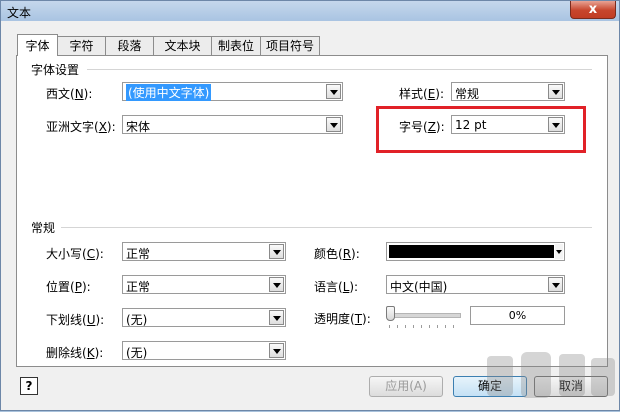  What do you see at coordinates (490, 386) in the screenshot?
I see `ok-button: 确定` at bounding box center [490, 386].